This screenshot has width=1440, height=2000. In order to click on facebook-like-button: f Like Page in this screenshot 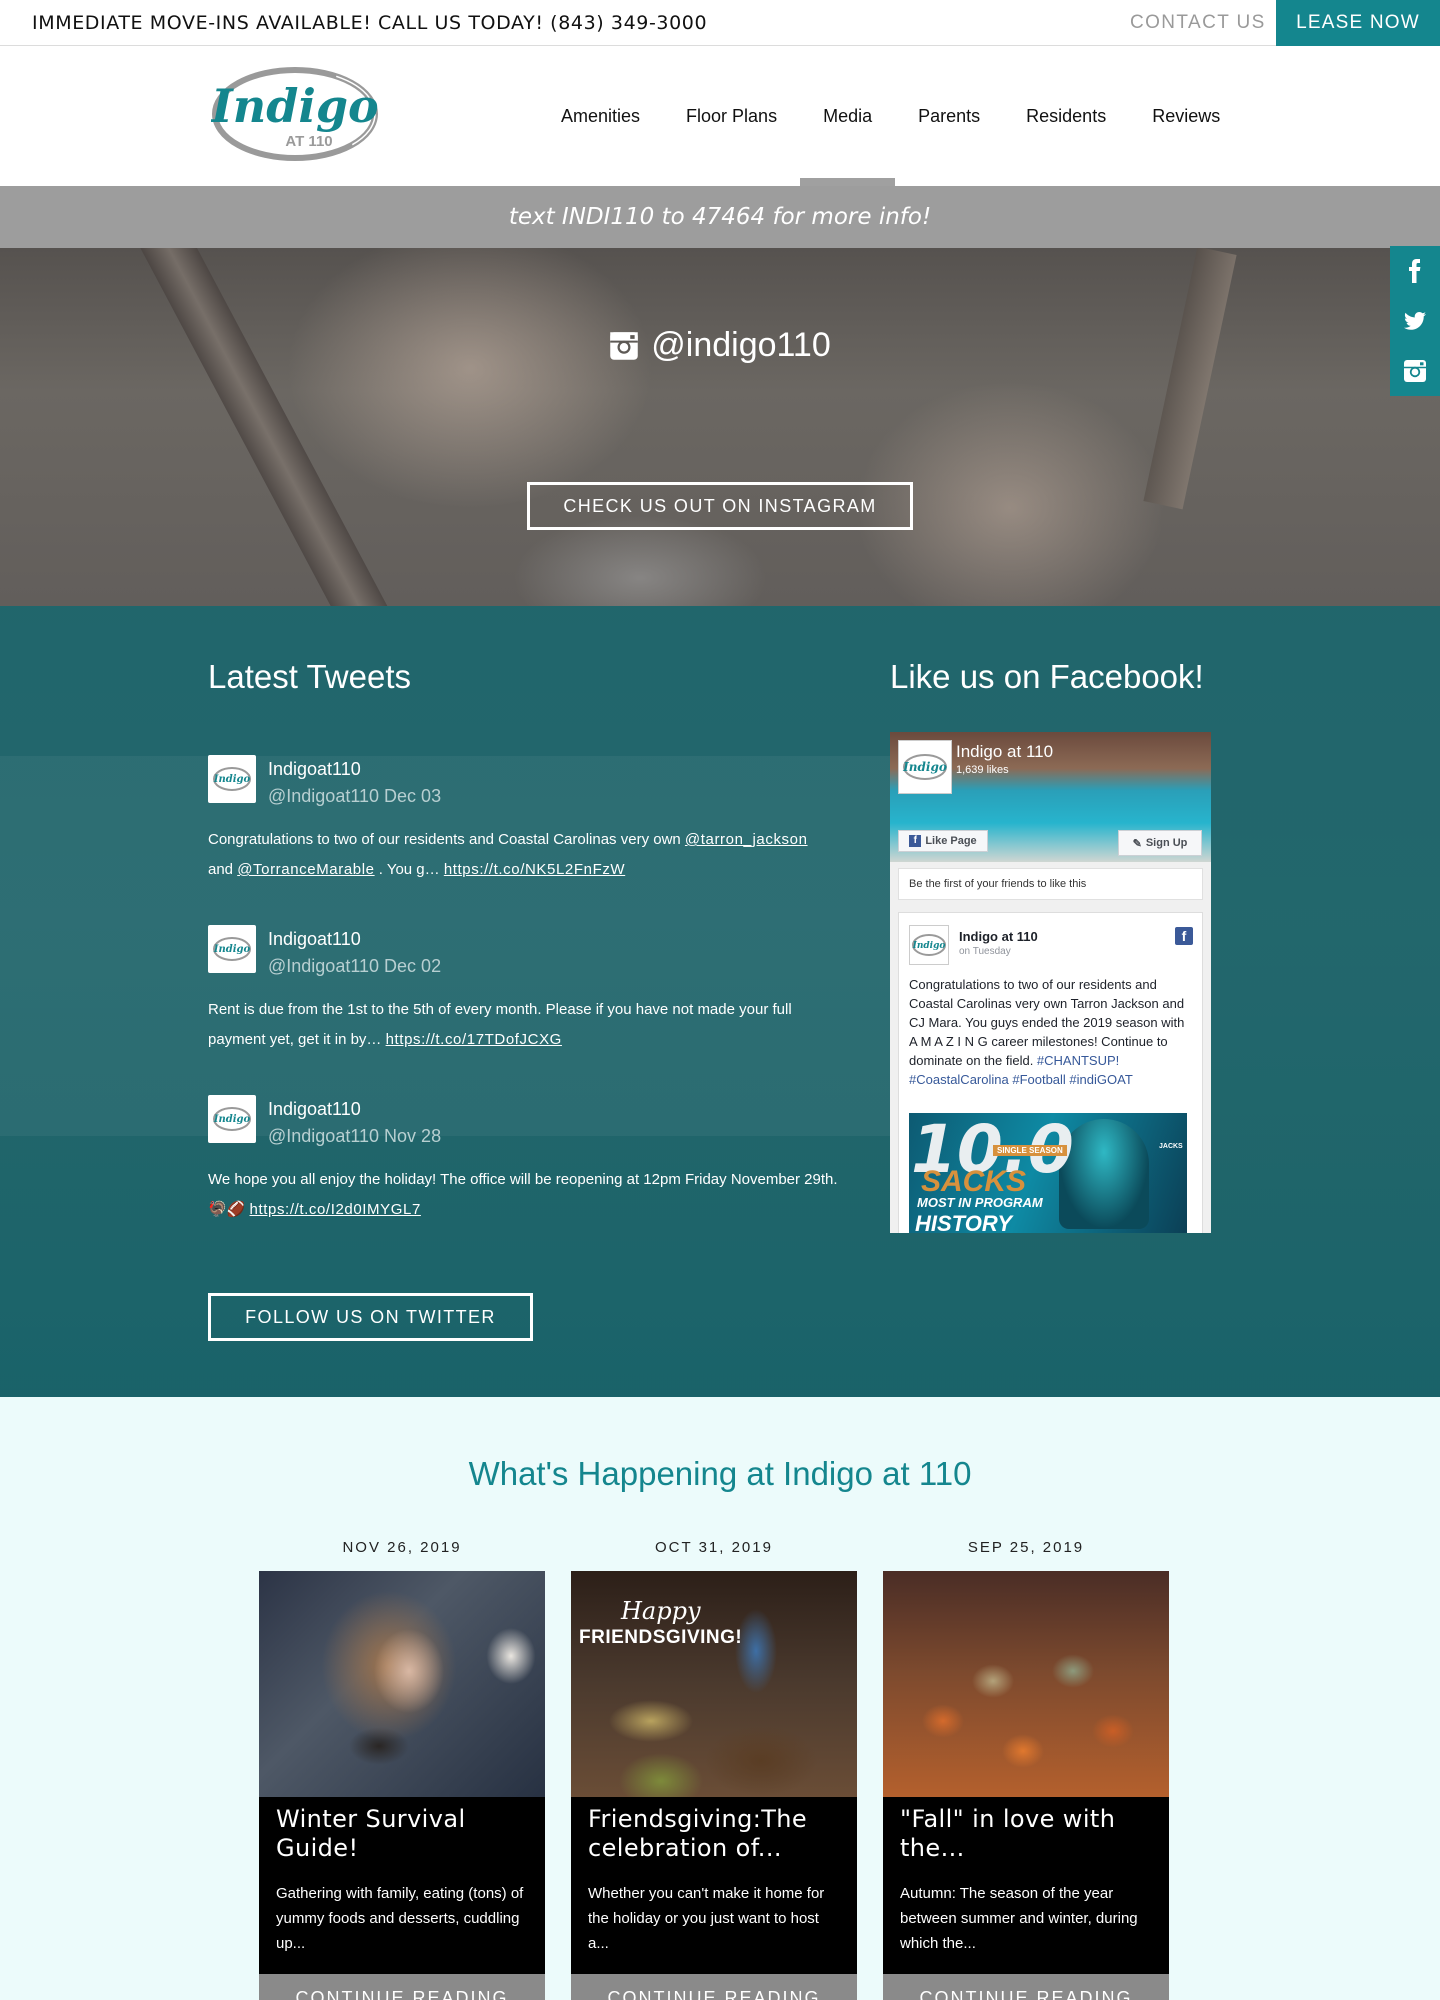, I will do `click(943, 841)`.